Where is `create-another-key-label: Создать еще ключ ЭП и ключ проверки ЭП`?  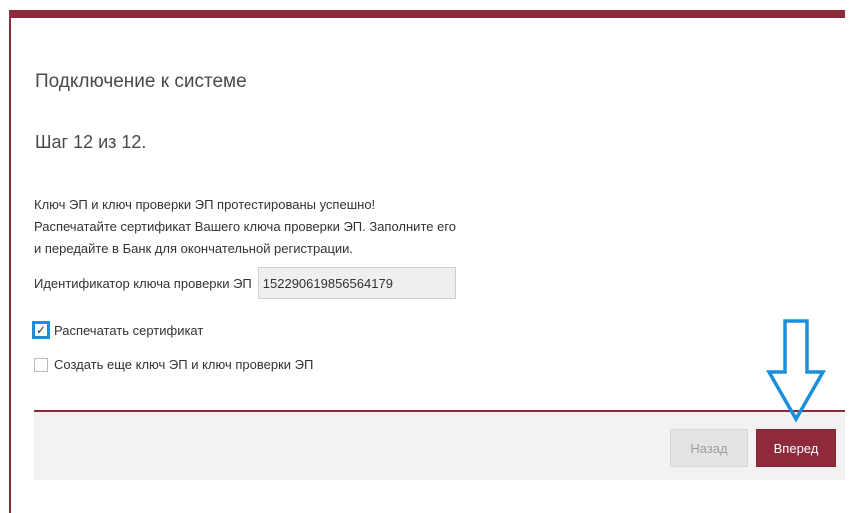 create-another-key-label: Создать еще ключ ЭП и ключ проверки ЭП is located at coordinates (184, 364).